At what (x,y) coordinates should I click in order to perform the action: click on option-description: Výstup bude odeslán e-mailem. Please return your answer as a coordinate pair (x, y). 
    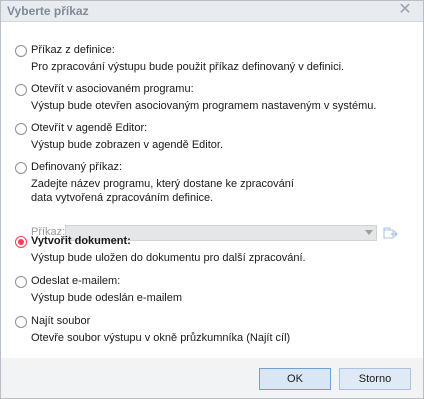
    Looking at the image, I should click on (107, 298).